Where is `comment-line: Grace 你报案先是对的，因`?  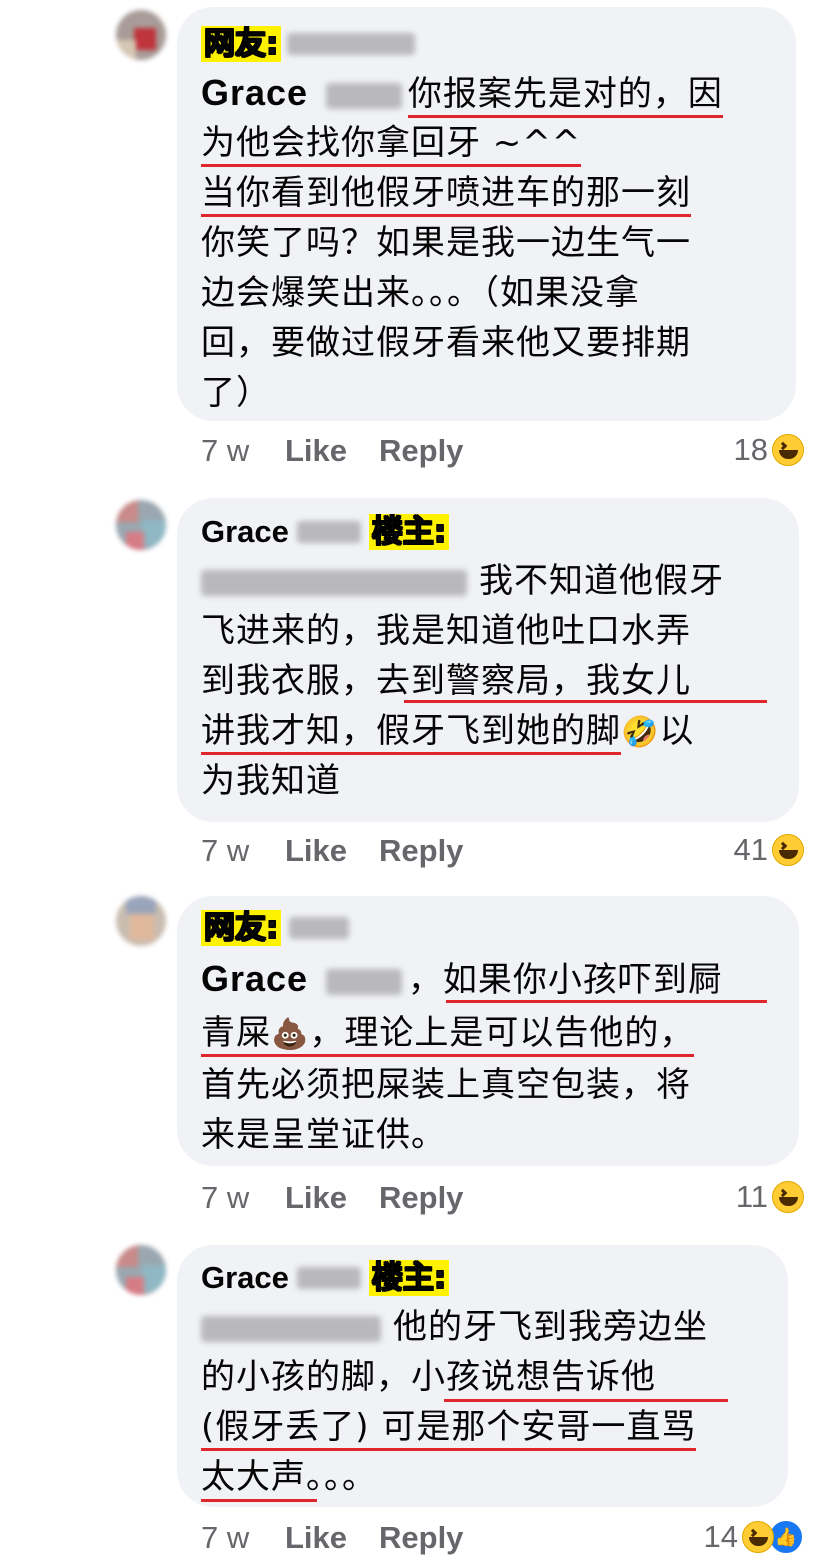
comment-line: Grace 你报案先是对的，因 is located at coordinates (462, 93).